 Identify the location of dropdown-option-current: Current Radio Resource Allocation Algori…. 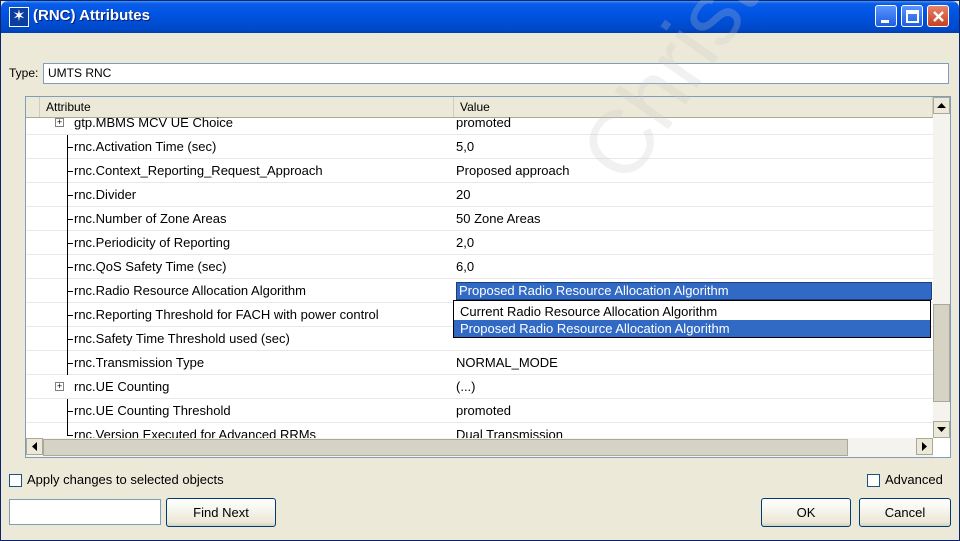
(692, 311).